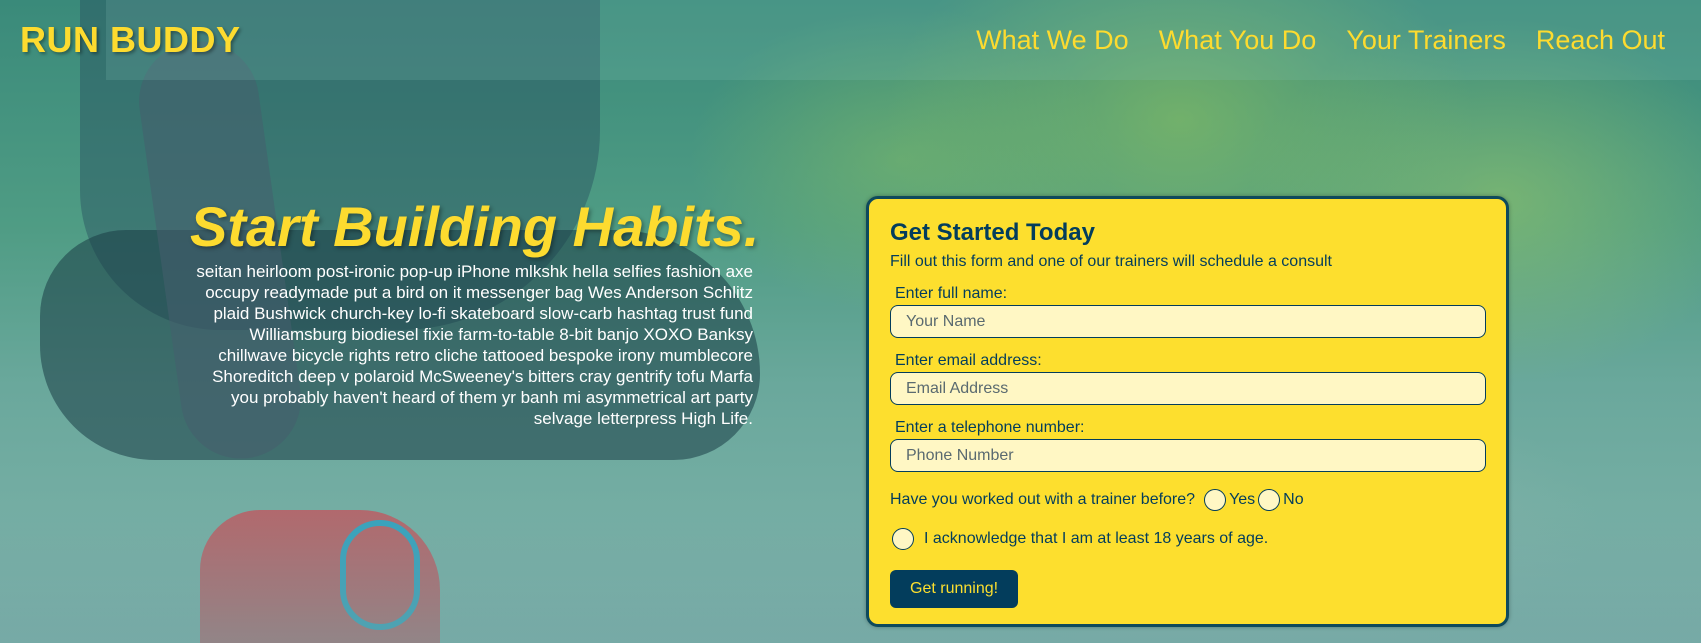 The height and width of the screenshot is (643, 1701). Describe the element at coordinates (954, 589) in the screenshot. I see `submit-button: Get running!` at that location.